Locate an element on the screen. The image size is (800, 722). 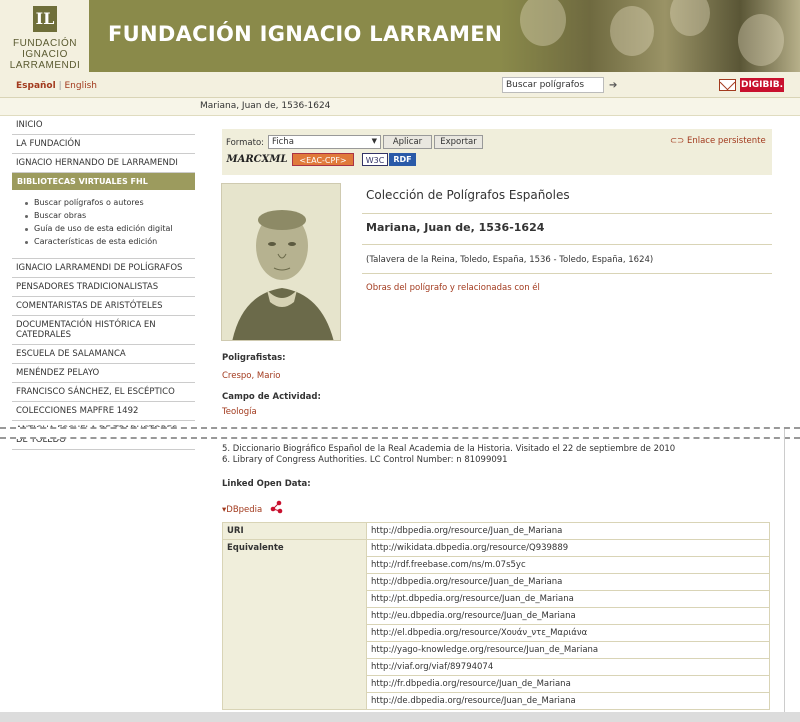
page-breadcrumb: Mariana, Juan de, 1536-1624 is located at coordinates (265, 106).